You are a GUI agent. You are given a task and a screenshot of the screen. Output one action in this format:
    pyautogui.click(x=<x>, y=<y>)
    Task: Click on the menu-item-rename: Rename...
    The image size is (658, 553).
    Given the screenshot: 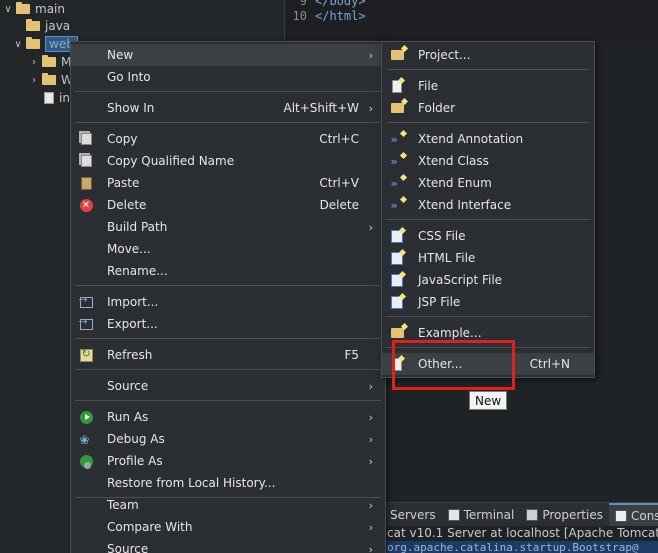 What is the action you would take?
    pyautogui.click(x=228, y=271)
    